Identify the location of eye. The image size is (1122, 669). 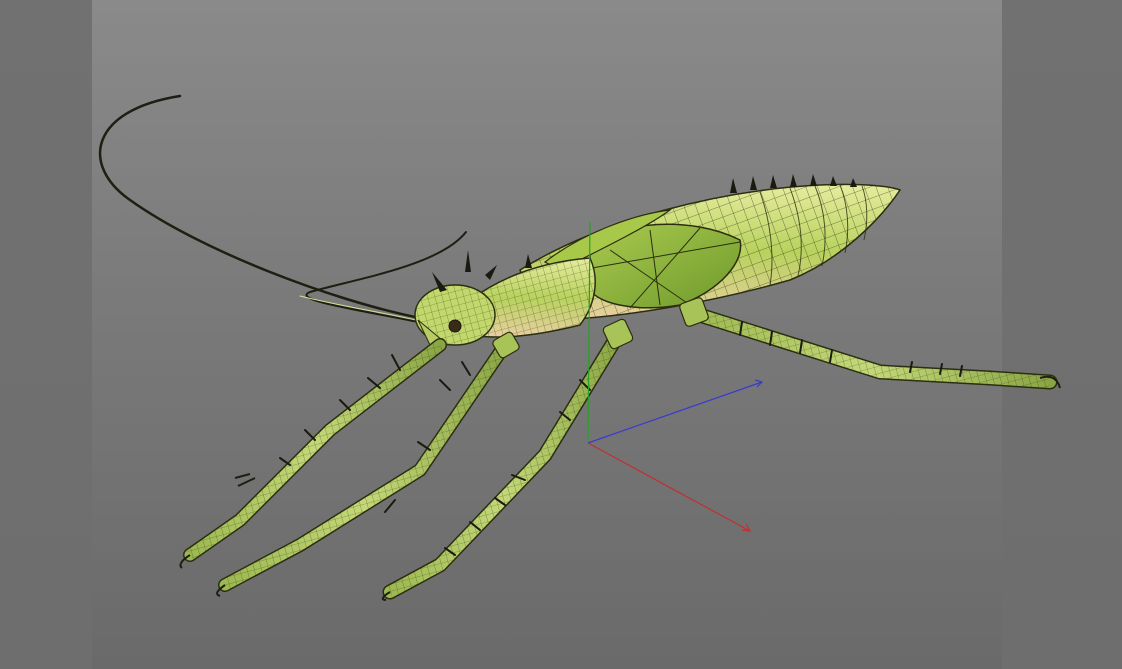
(455, 326).